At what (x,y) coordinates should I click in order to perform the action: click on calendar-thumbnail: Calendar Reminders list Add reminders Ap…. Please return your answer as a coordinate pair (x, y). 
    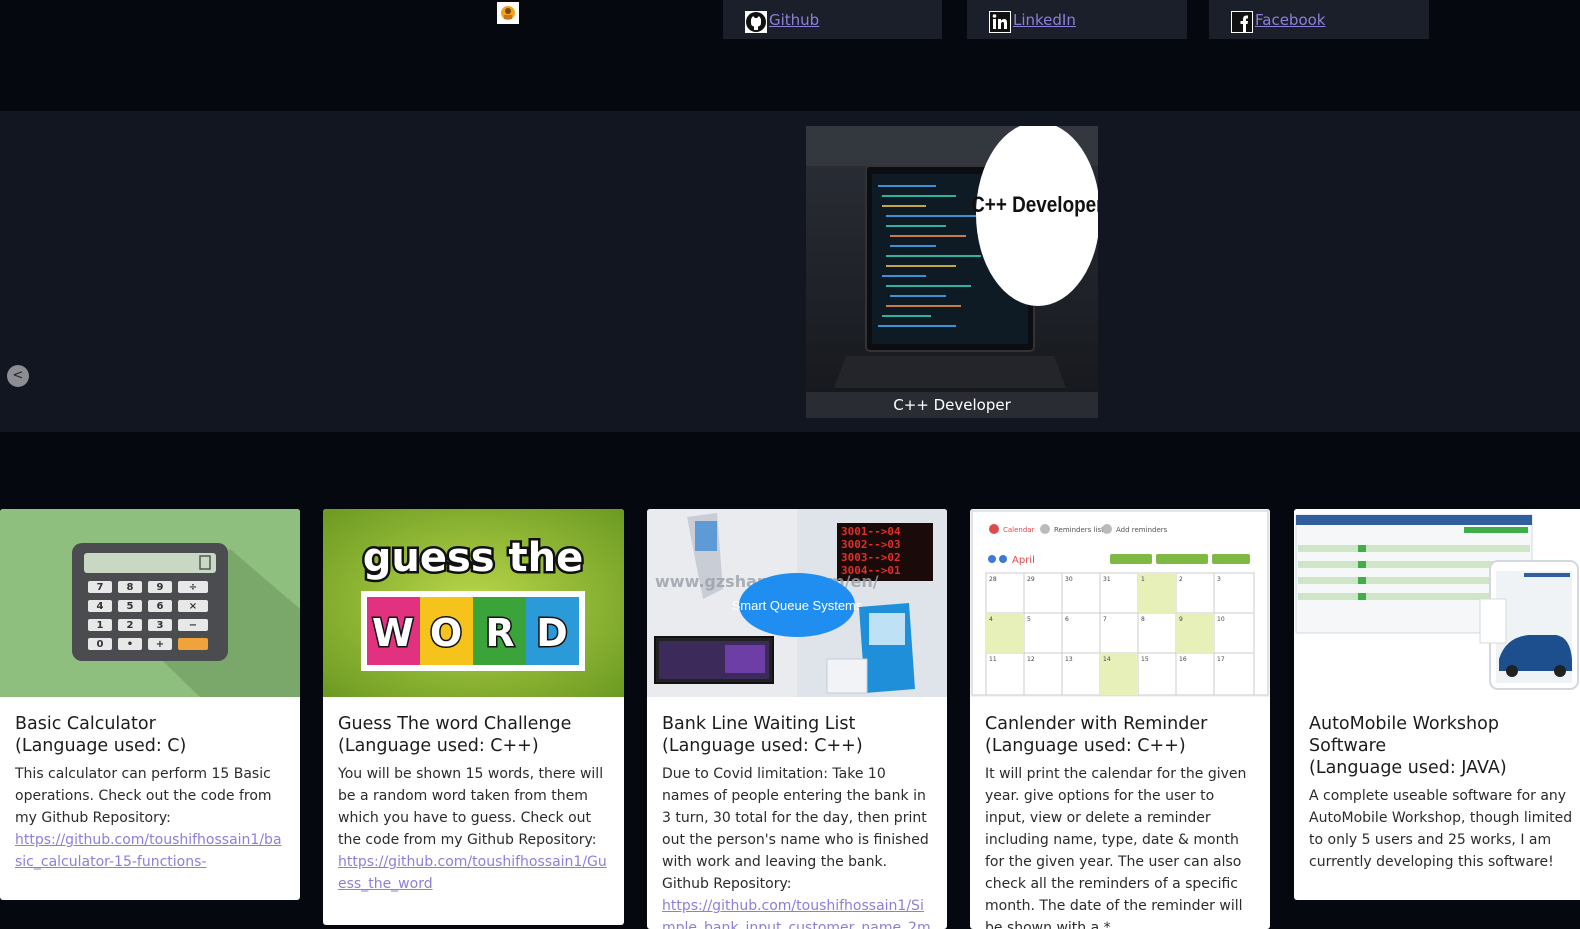
    Looking at the image, I should click on (1120, 603).